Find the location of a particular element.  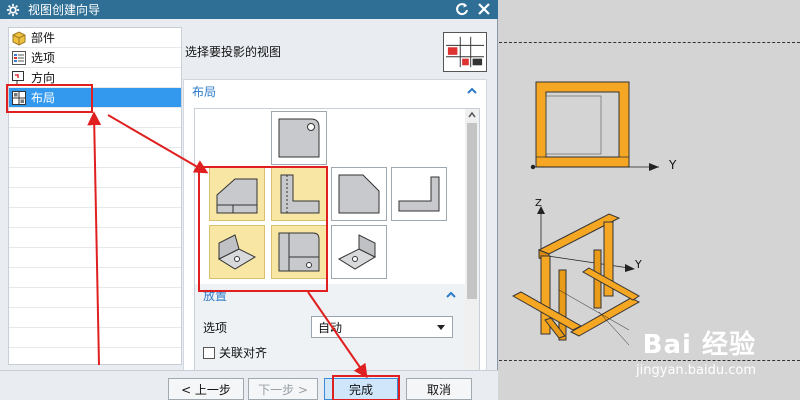

scrollbar-thumb is located at coordinates (472, 211).